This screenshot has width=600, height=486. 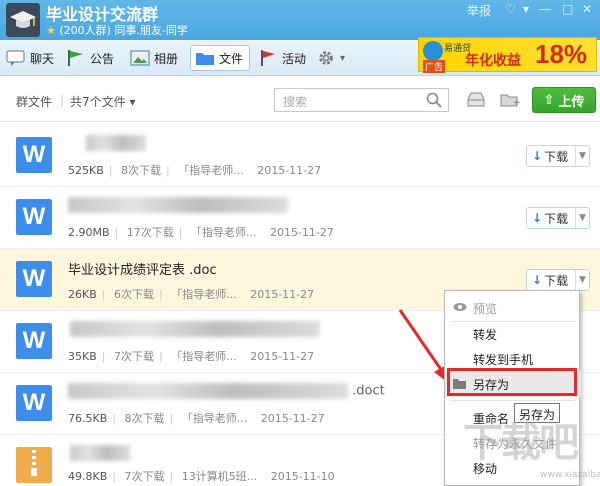 What do you see at coordinates (42, 58) in the screenshot?
I see `tab-chat-label: 聊天` at bounding box center [42, 58].